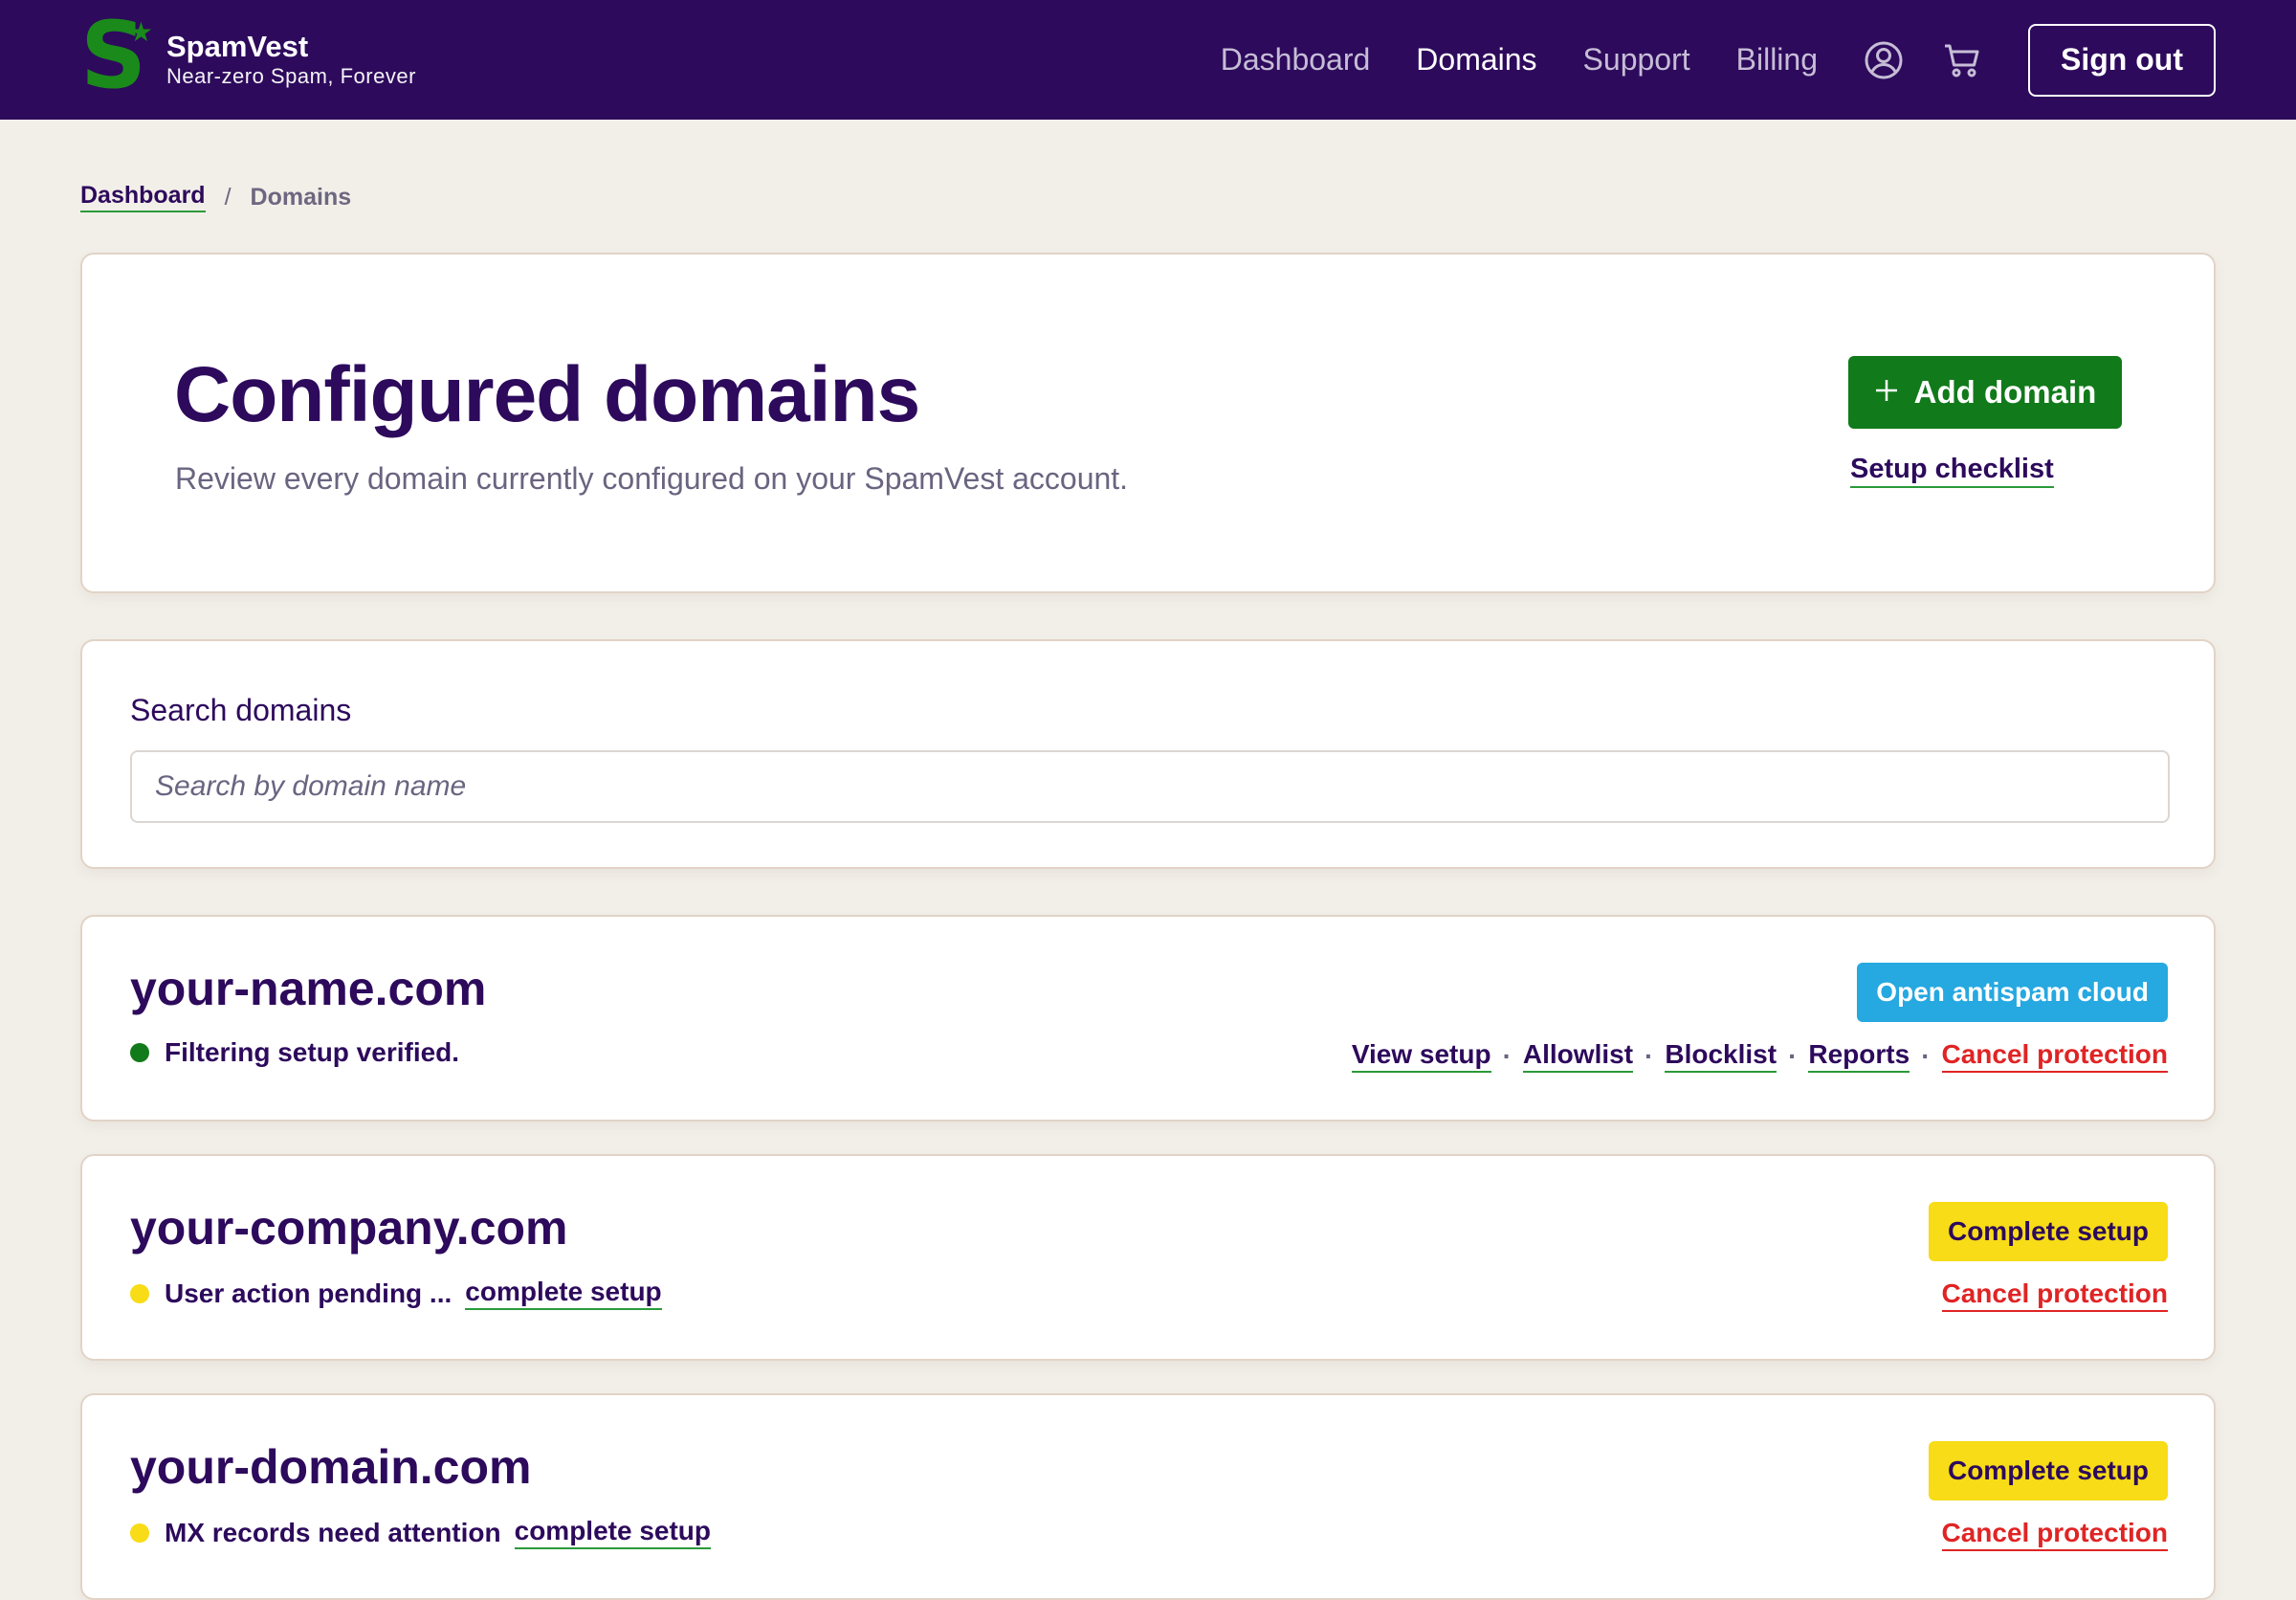 The image size is (2296, 1600). What do you see at coordinates (1578, 1056) in the screenshot?
I see `allowlist-link: Allowlist` at bounding box center [1578, 1056].